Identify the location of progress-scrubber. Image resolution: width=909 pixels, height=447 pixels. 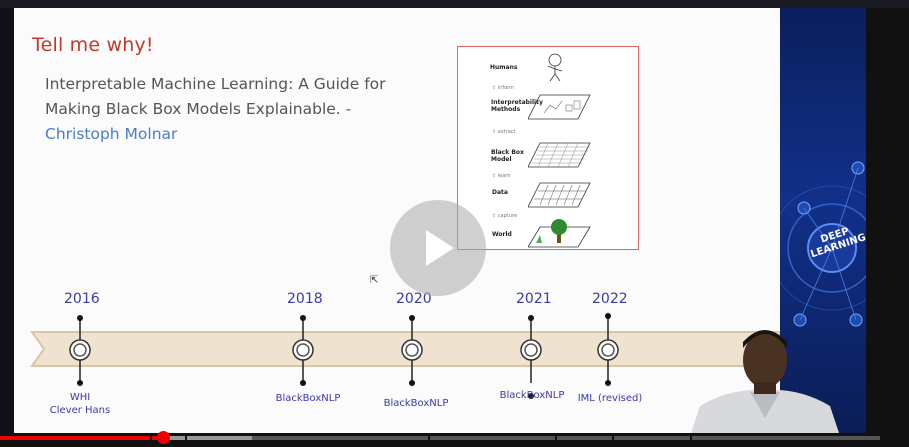
(163, 437).